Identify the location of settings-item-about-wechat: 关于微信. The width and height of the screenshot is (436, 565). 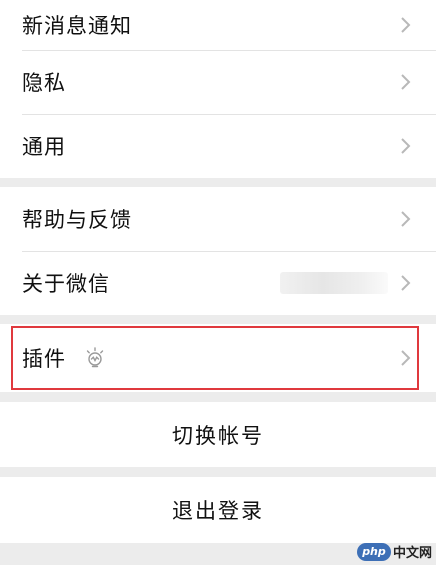
(218, 283).